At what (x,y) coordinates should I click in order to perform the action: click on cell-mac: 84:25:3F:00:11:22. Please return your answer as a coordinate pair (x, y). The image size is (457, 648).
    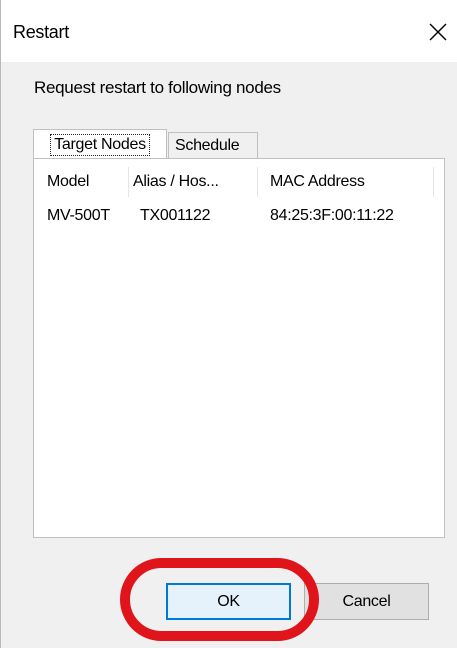
    Looking at the image, I should click on (332, 215).